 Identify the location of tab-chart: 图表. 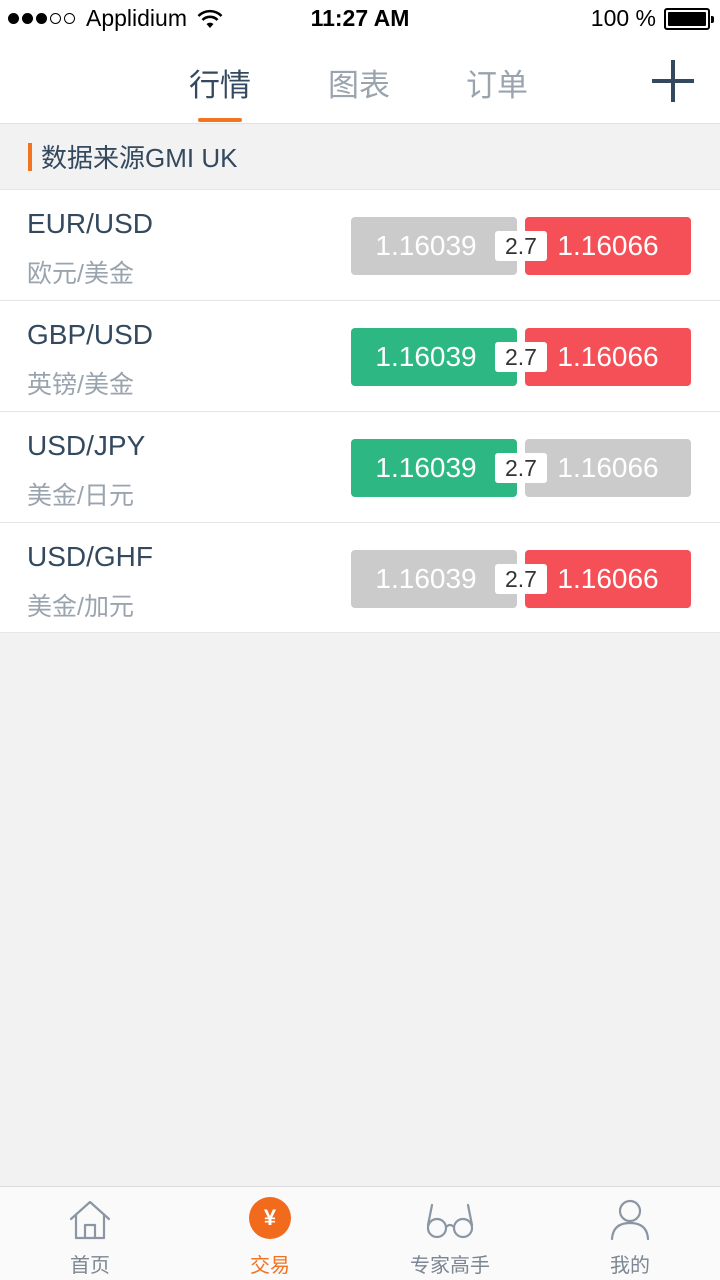
(359, 82).